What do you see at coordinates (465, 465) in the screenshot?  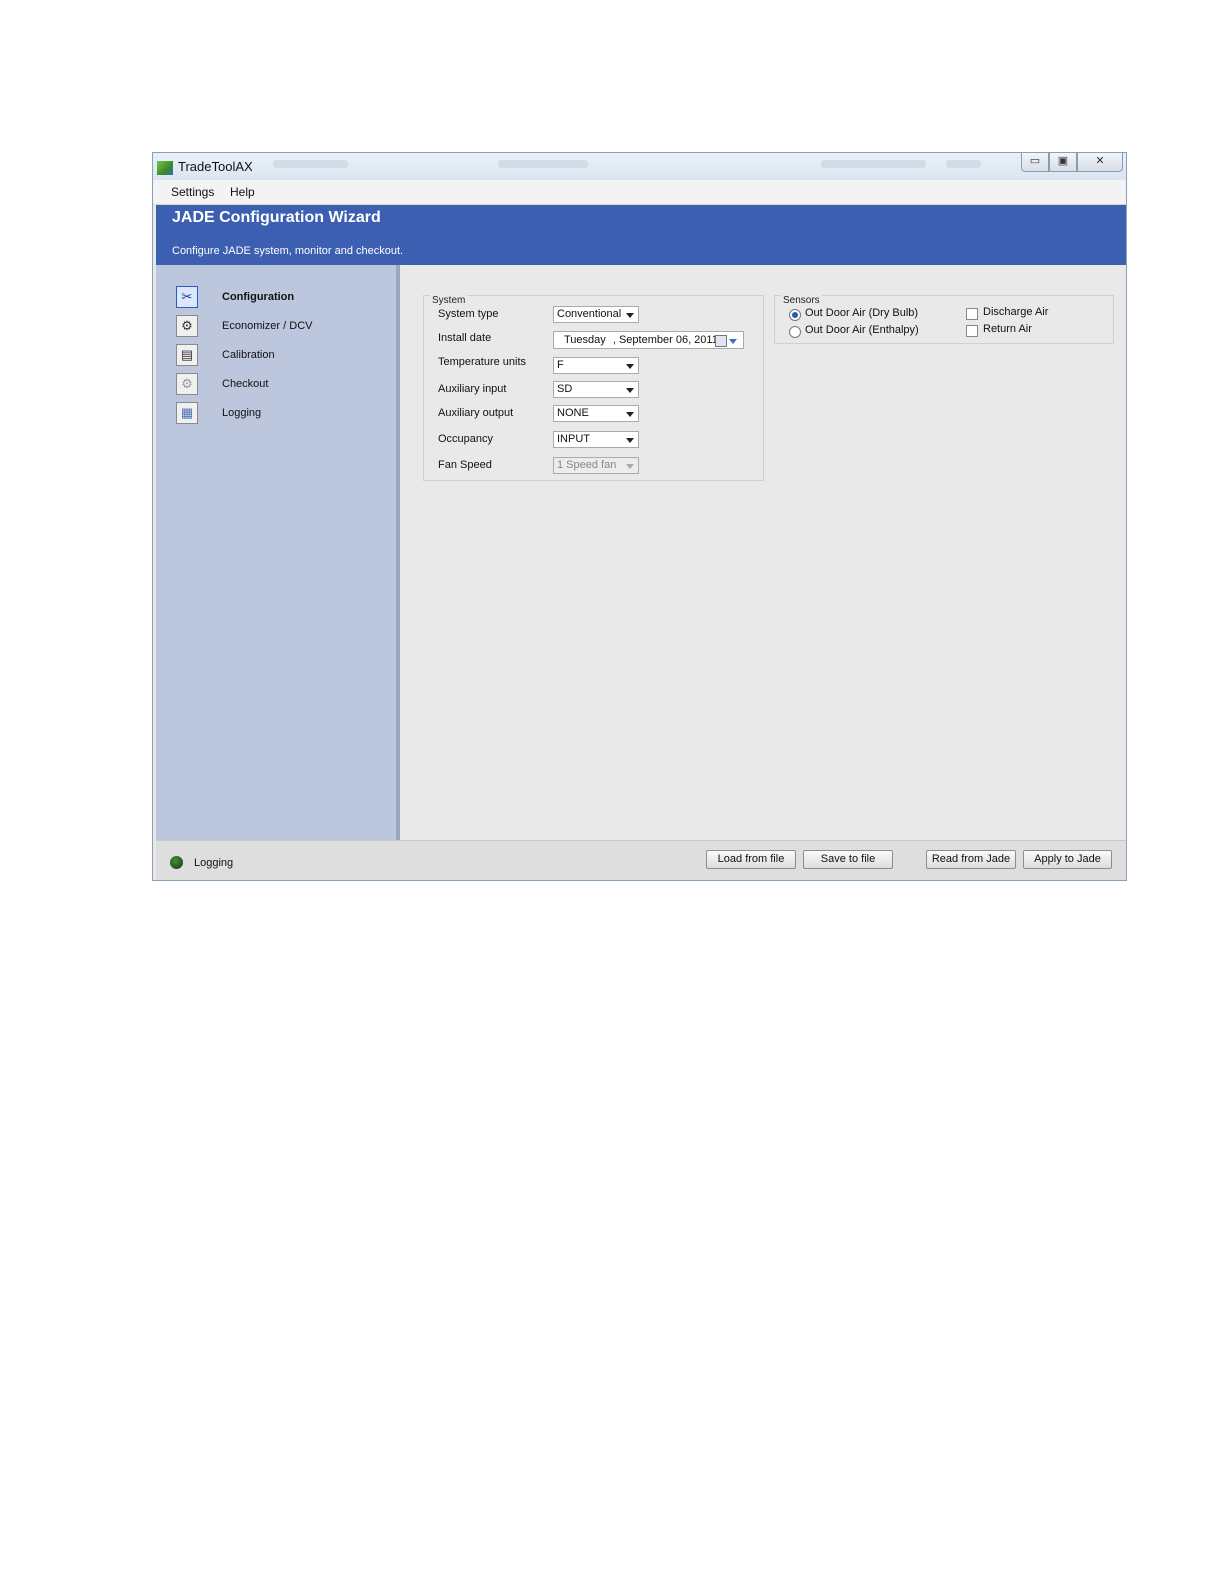 I see `fan-speed-label: Fan Speed` at bounding box center [465, 465].